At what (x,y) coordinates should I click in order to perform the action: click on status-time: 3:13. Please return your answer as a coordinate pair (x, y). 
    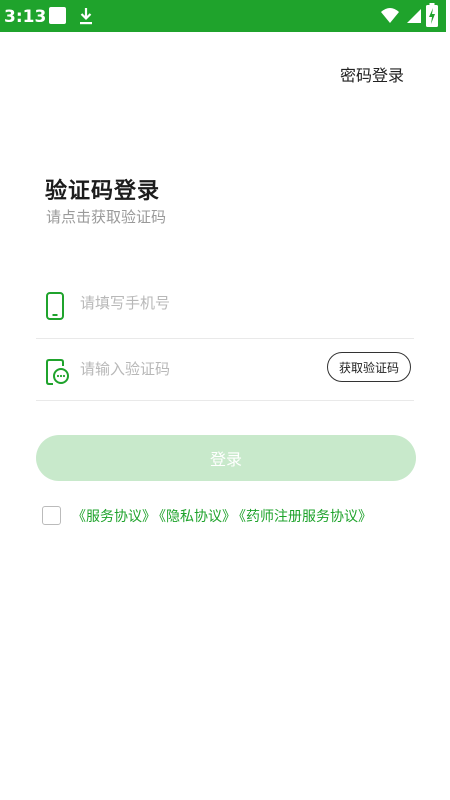
    Looking at the image, I should click on (25, 17).